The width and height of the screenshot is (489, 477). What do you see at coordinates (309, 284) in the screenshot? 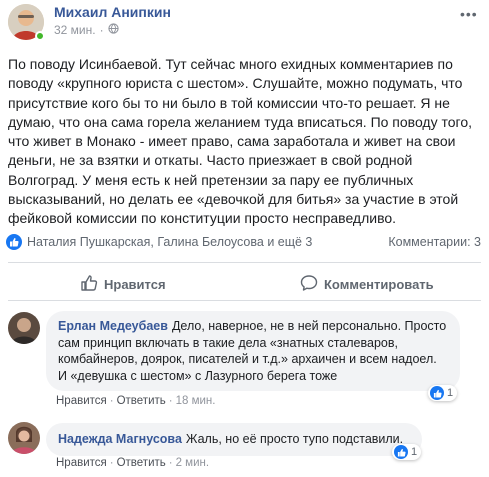
I see `comment-bubble-icon` at bounding box center [309, 284].